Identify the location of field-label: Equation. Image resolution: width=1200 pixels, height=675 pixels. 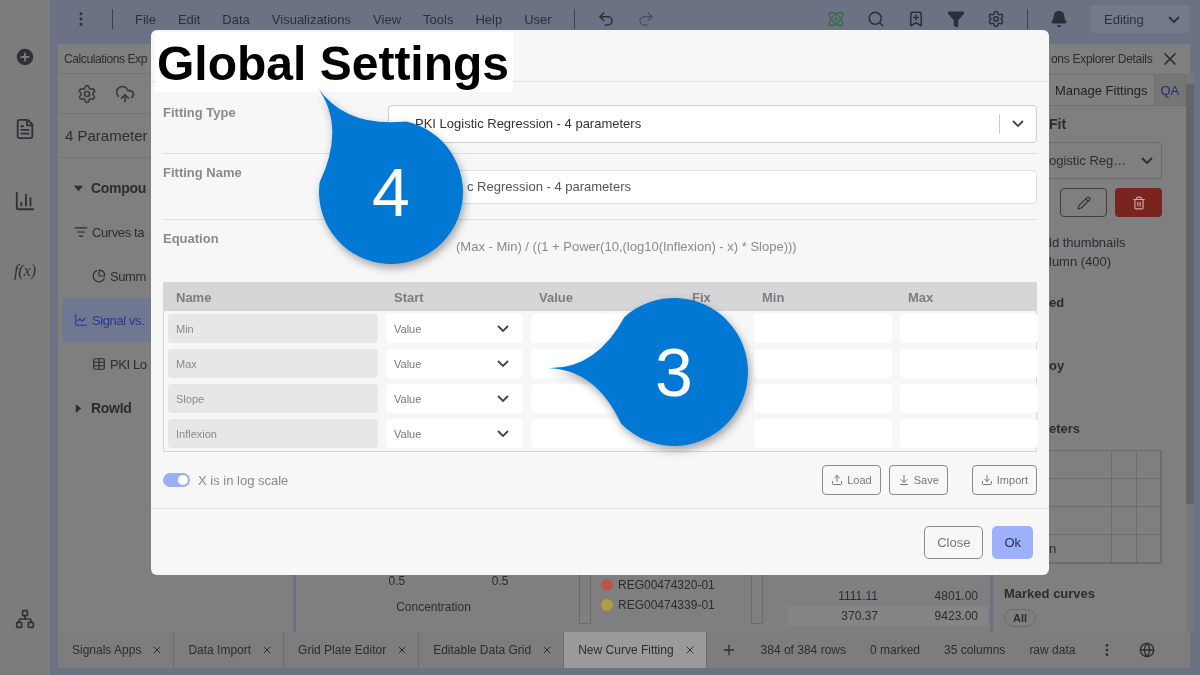
(191, 238).